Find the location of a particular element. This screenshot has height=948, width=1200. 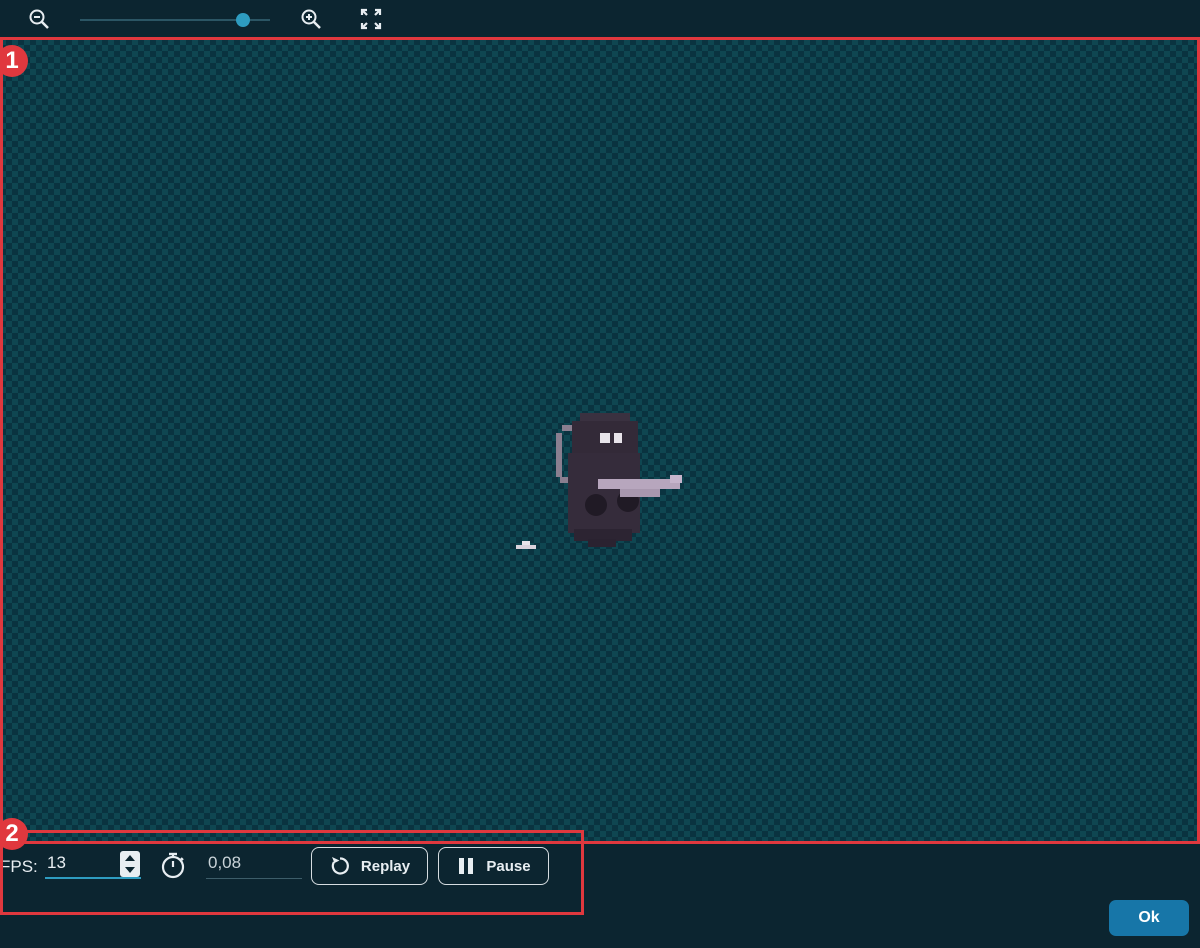

ok-button: Ok is located at coordinates (1149, 918).